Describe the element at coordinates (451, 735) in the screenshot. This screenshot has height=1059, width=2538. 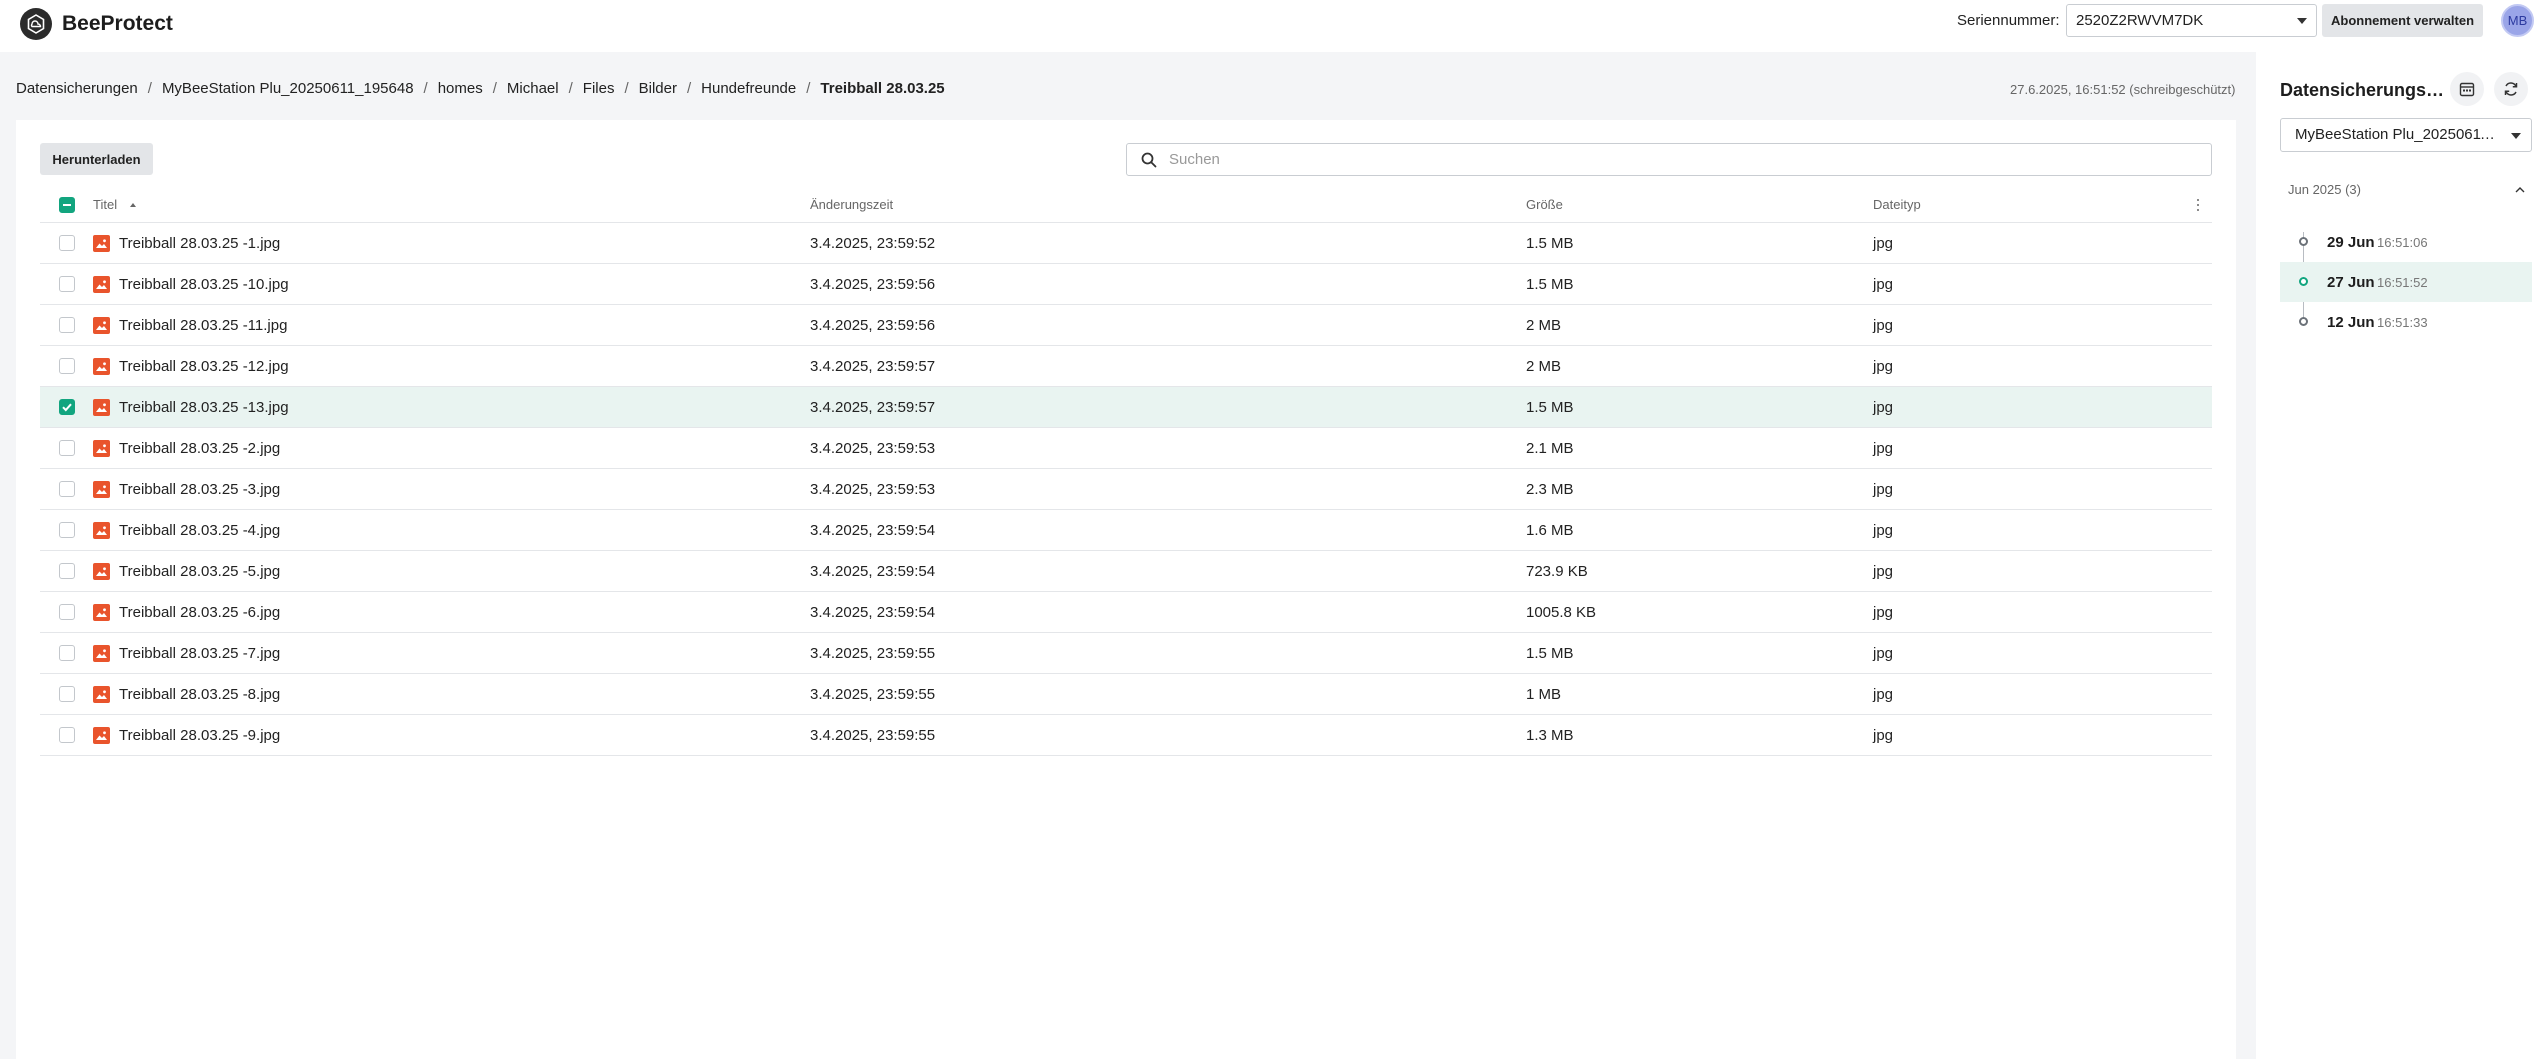
I see `file-name-cell: Treibball 28.03.25 -9.jpg` at that location.